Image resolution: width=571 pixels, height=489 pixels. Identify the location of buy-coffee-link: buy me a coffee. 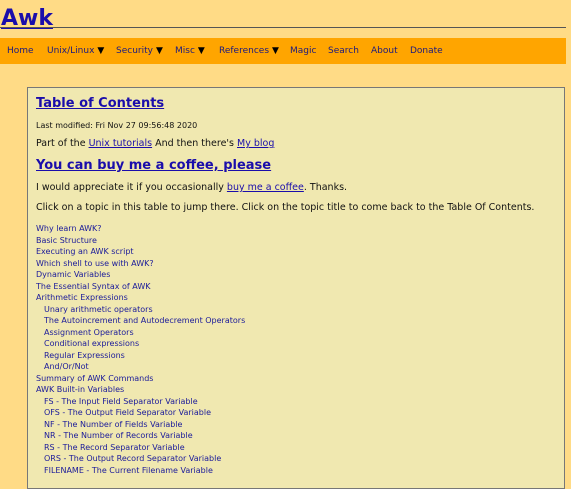
(265, 187).